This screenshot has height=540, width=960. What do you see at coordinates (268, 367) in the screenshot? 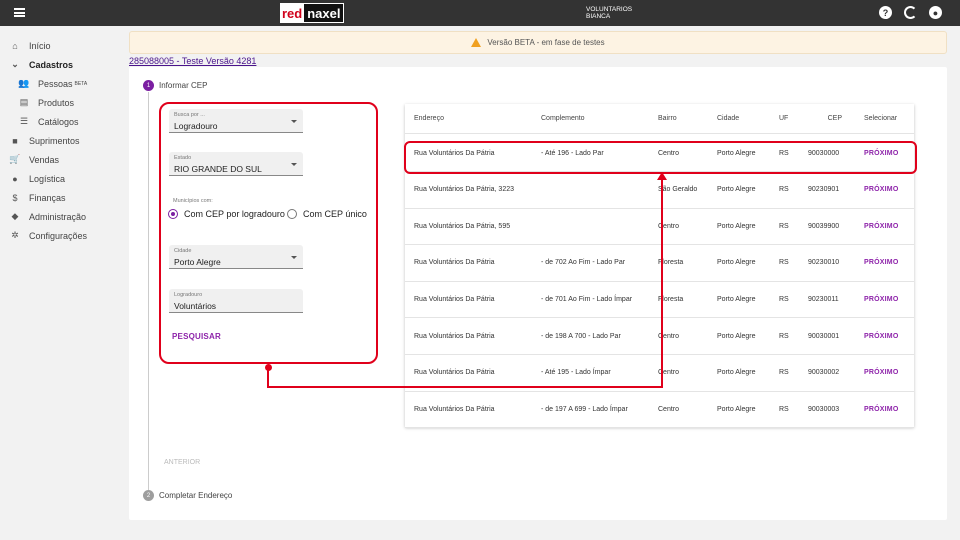
I see `annotation-dot` at bounding box center [268, 367].